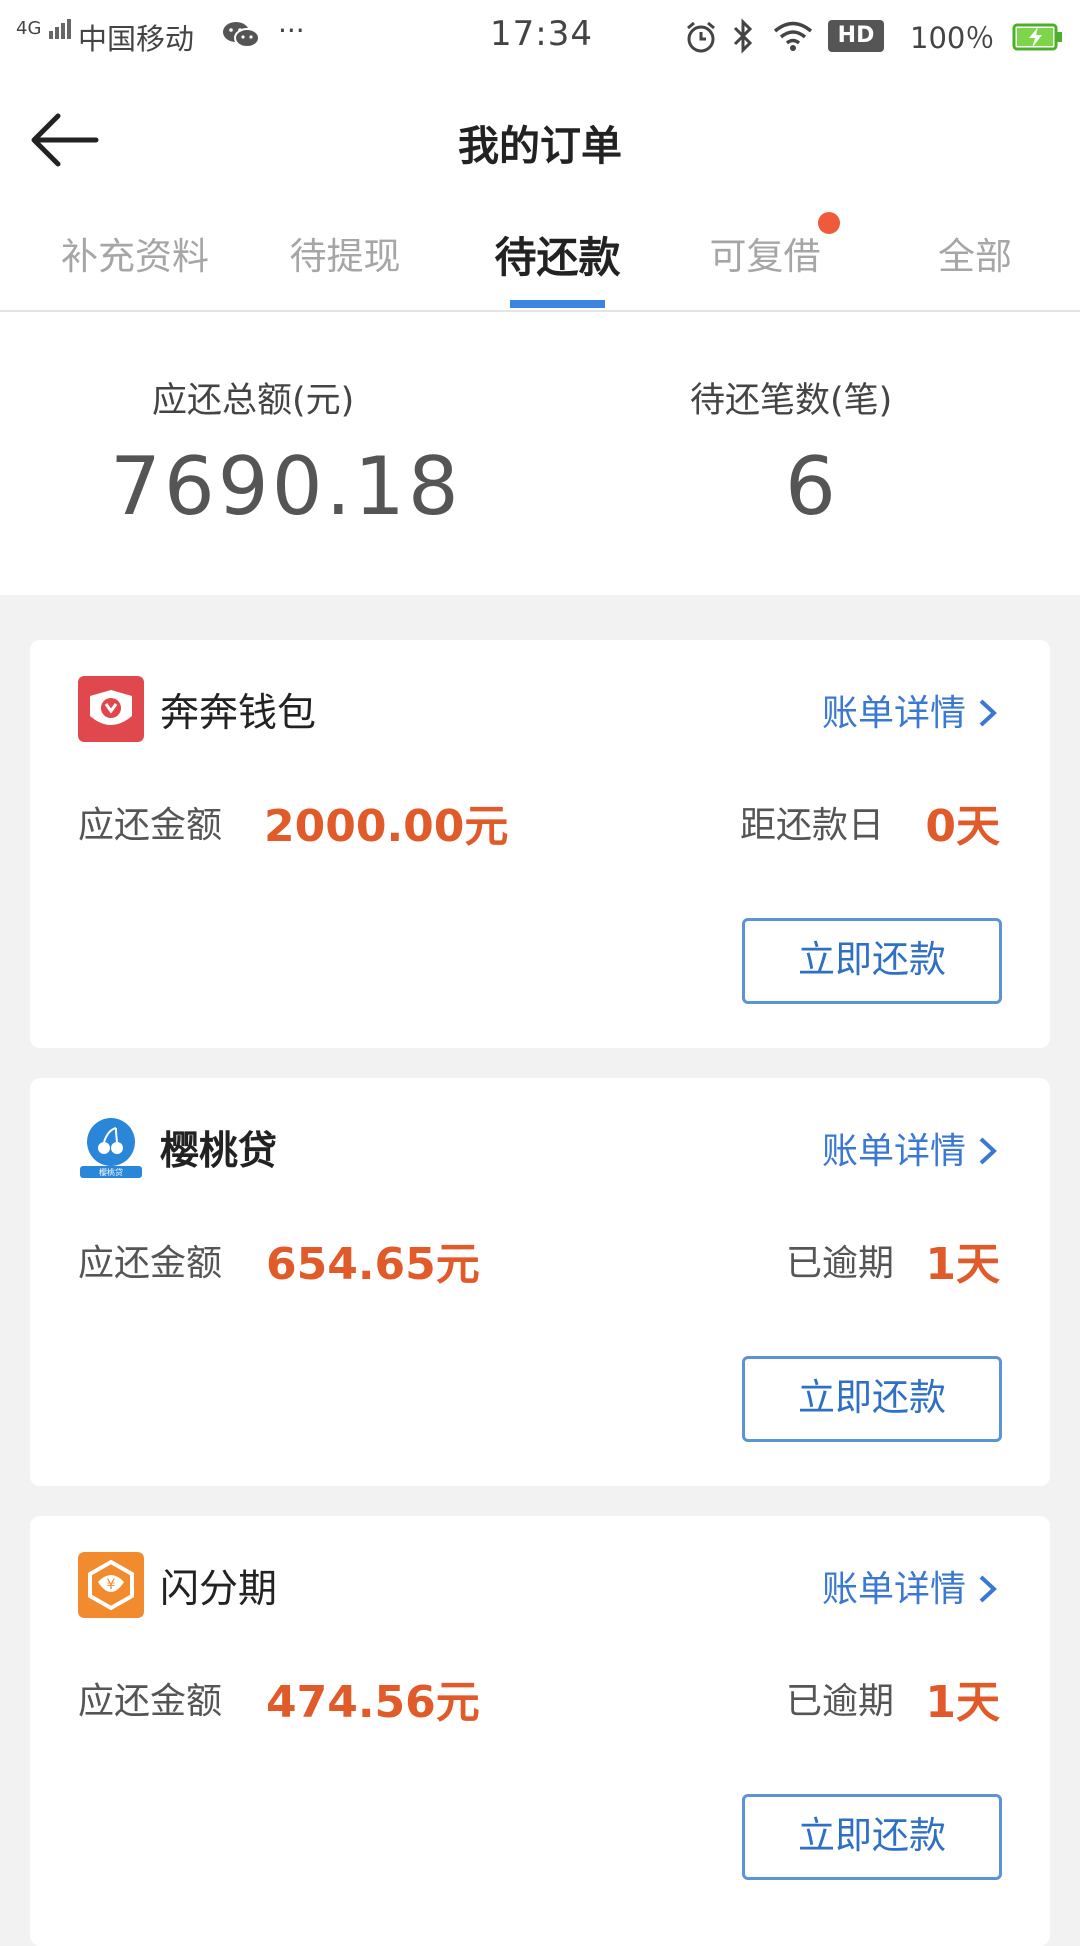 The width and height of the screenshot is (1080, 1946). I want to click on shan-fenqi-icon: ¥, so click(111, 1585).